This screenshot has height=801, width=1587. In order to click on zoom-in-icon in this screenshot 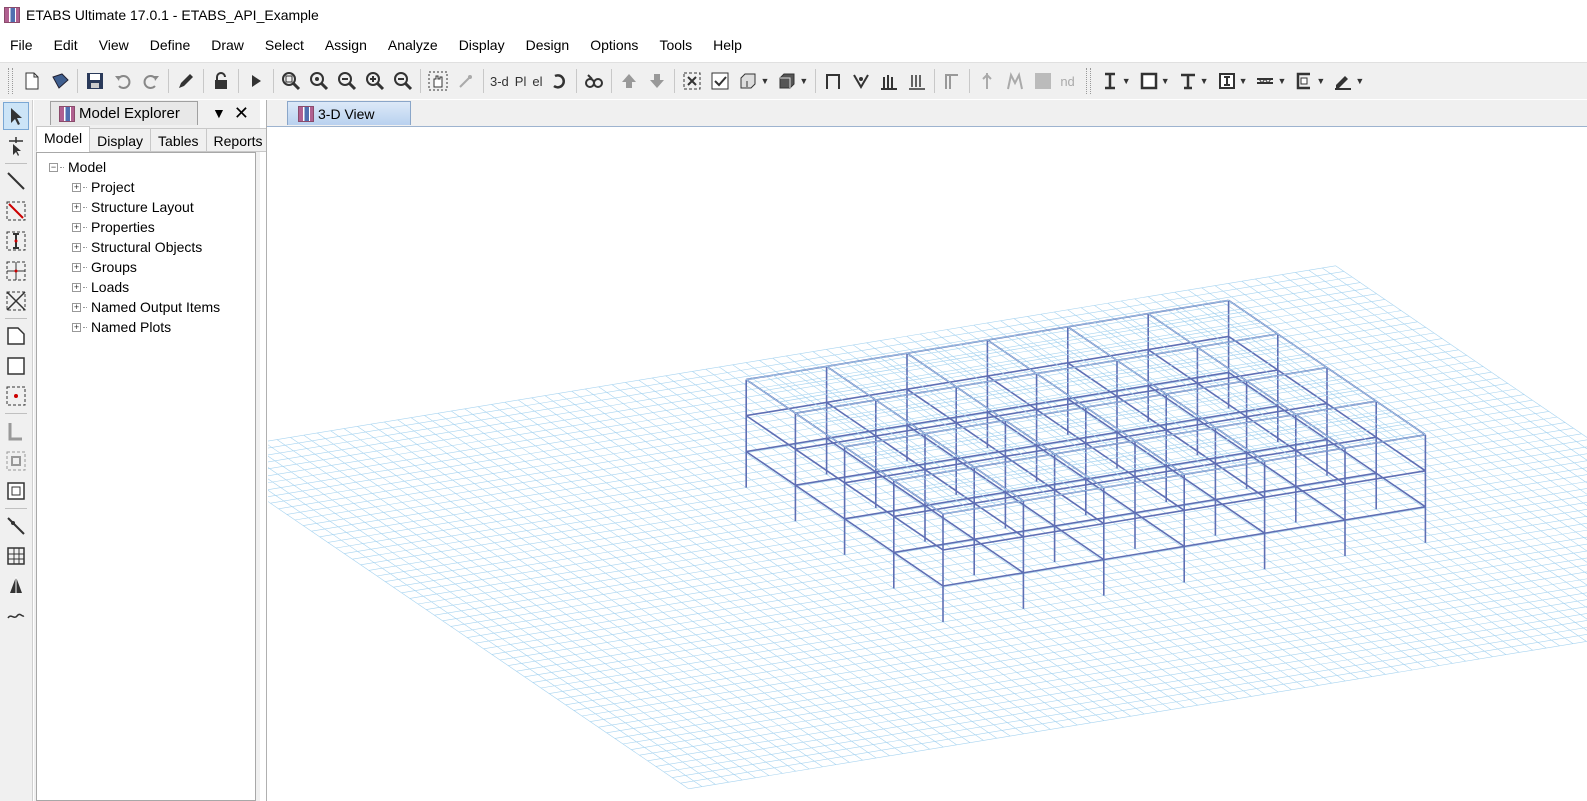, I will do `click(375, 81)`.